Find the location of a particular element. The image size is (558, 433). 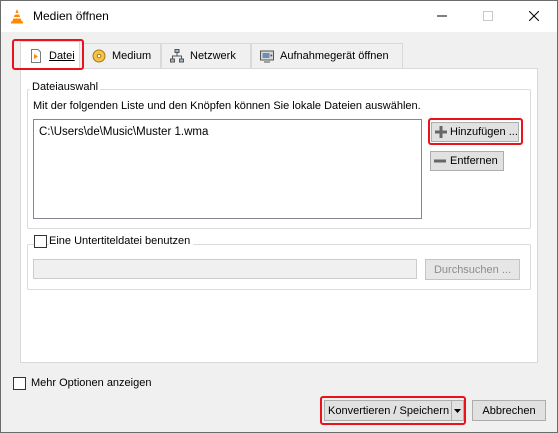

convert-save-button: Konvertieren / Speichern is located at coordinates (394, 410).